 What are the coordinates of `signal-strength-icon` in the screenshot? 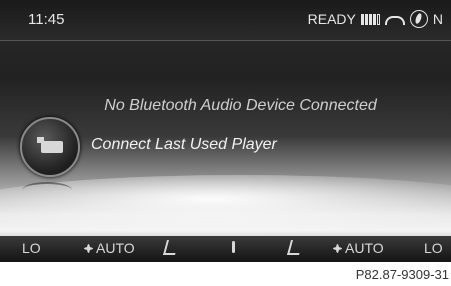 It's located at (370, 19).